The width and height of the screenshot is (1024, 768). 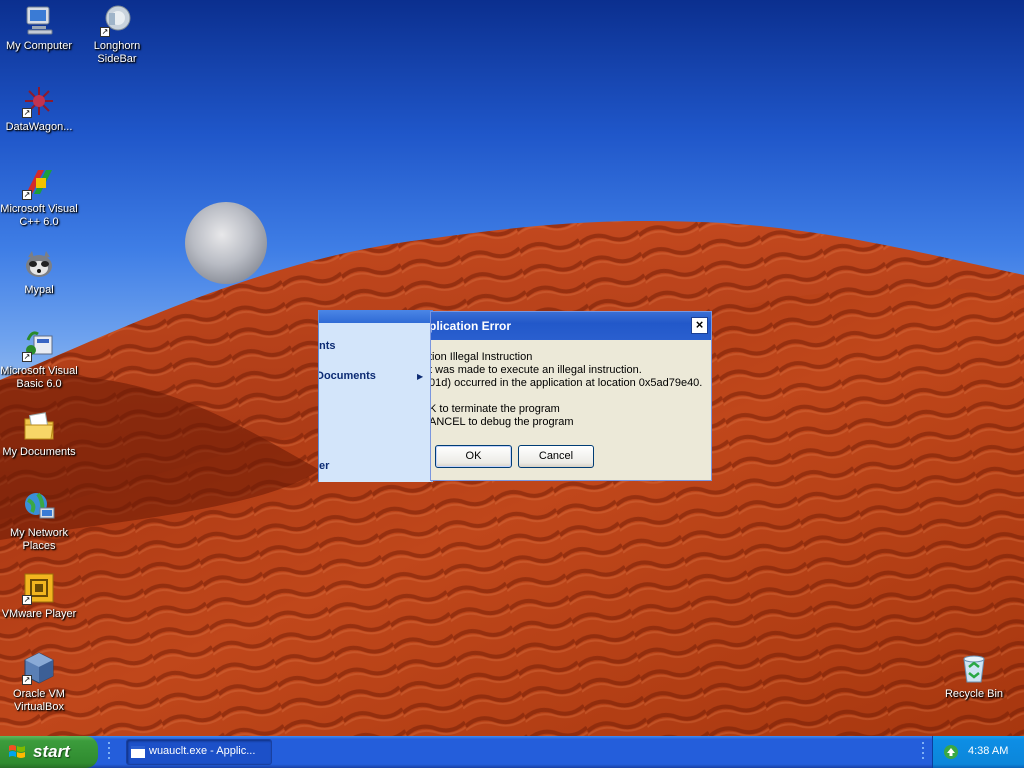 What do you see at coordinates (117, 52) in the screenshot?
I see `desktop-icon-label: Longhorn SideBar` at bounding box center [117, 52].